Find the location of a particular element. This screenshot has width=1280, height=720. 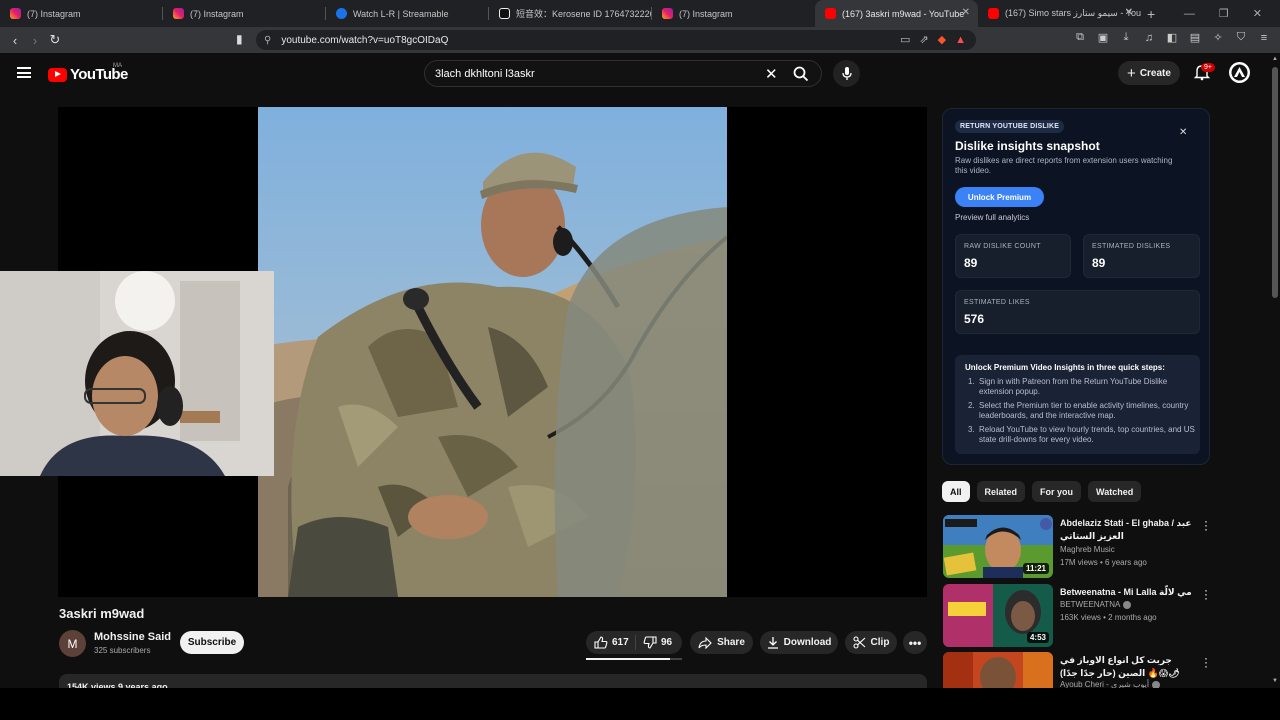

dislike-button: 96 is located at coordinates (654, 642).